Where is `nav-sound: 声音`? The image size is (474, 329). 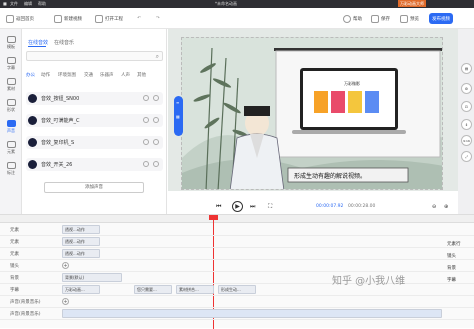 nav-sound: 声音 is located at coordinates (11, 127).